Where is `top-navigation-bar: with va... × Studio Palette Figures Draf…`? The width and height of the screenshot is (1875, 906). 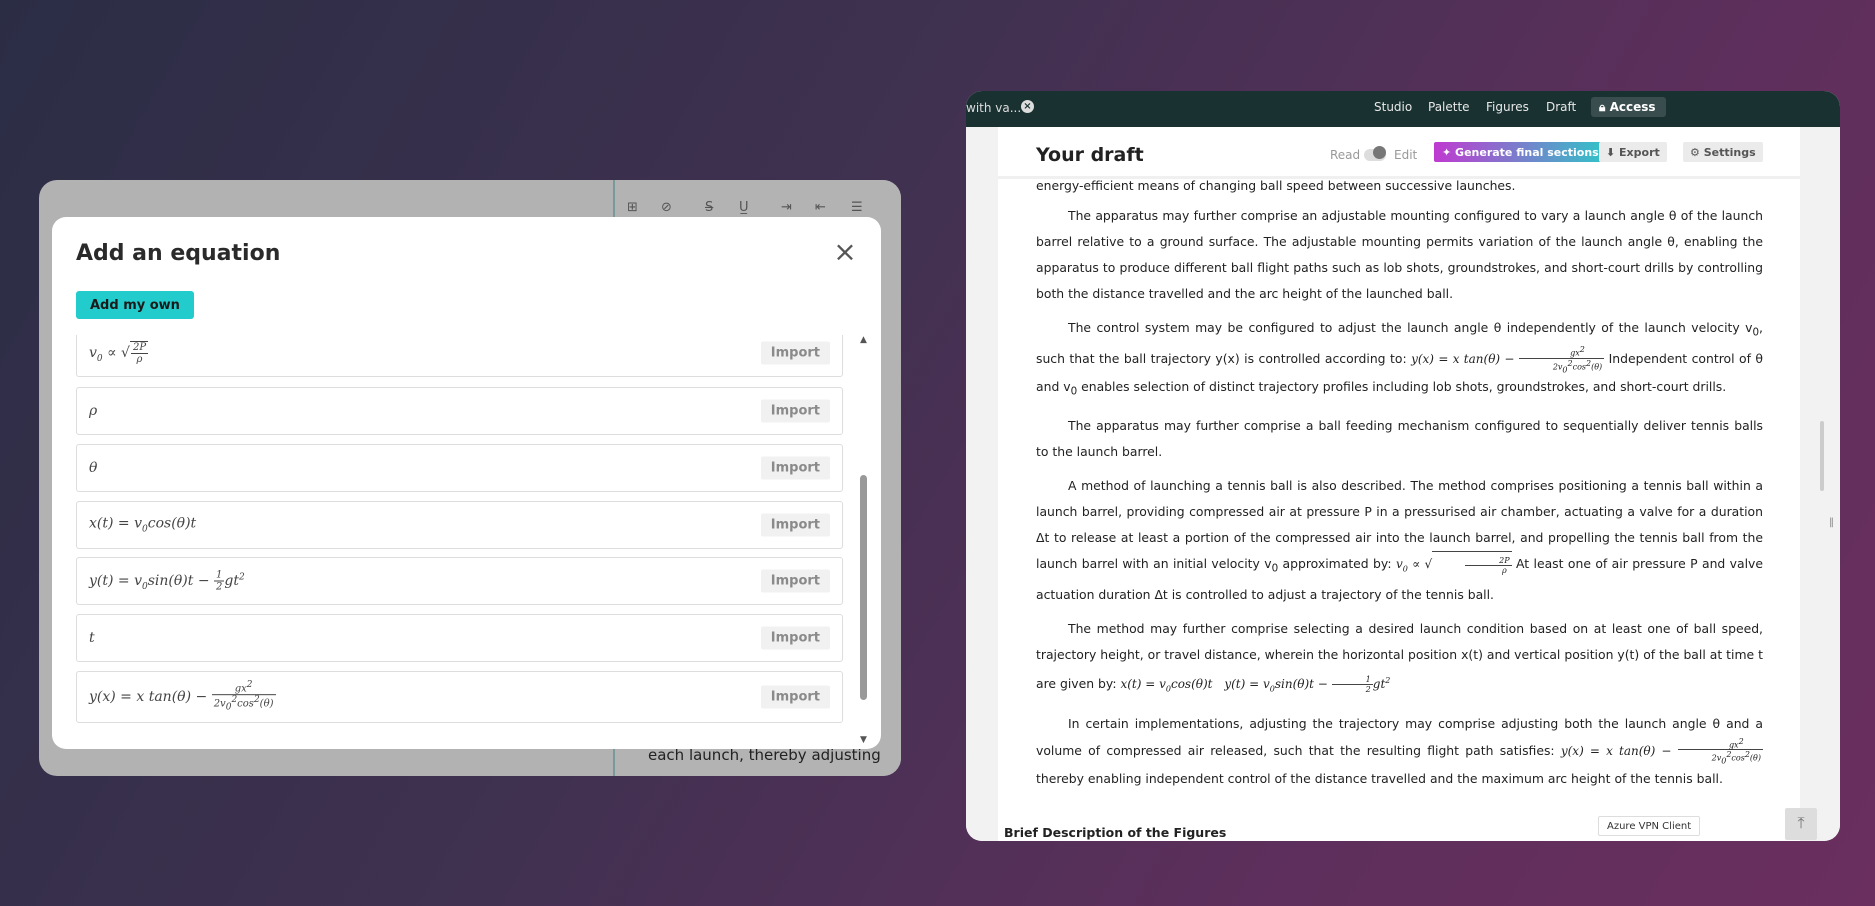
top-navigation-bar: with va... × Studio Palette Figures Draf… is located at coordinates (1403, 109).